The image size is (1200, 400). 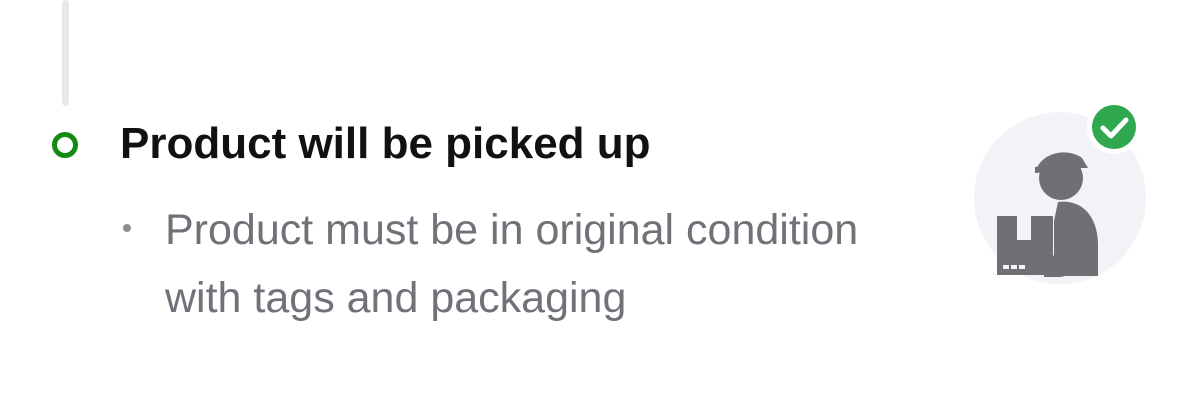 I want to click on pickup-illustration, so click(x=1061, y=195).